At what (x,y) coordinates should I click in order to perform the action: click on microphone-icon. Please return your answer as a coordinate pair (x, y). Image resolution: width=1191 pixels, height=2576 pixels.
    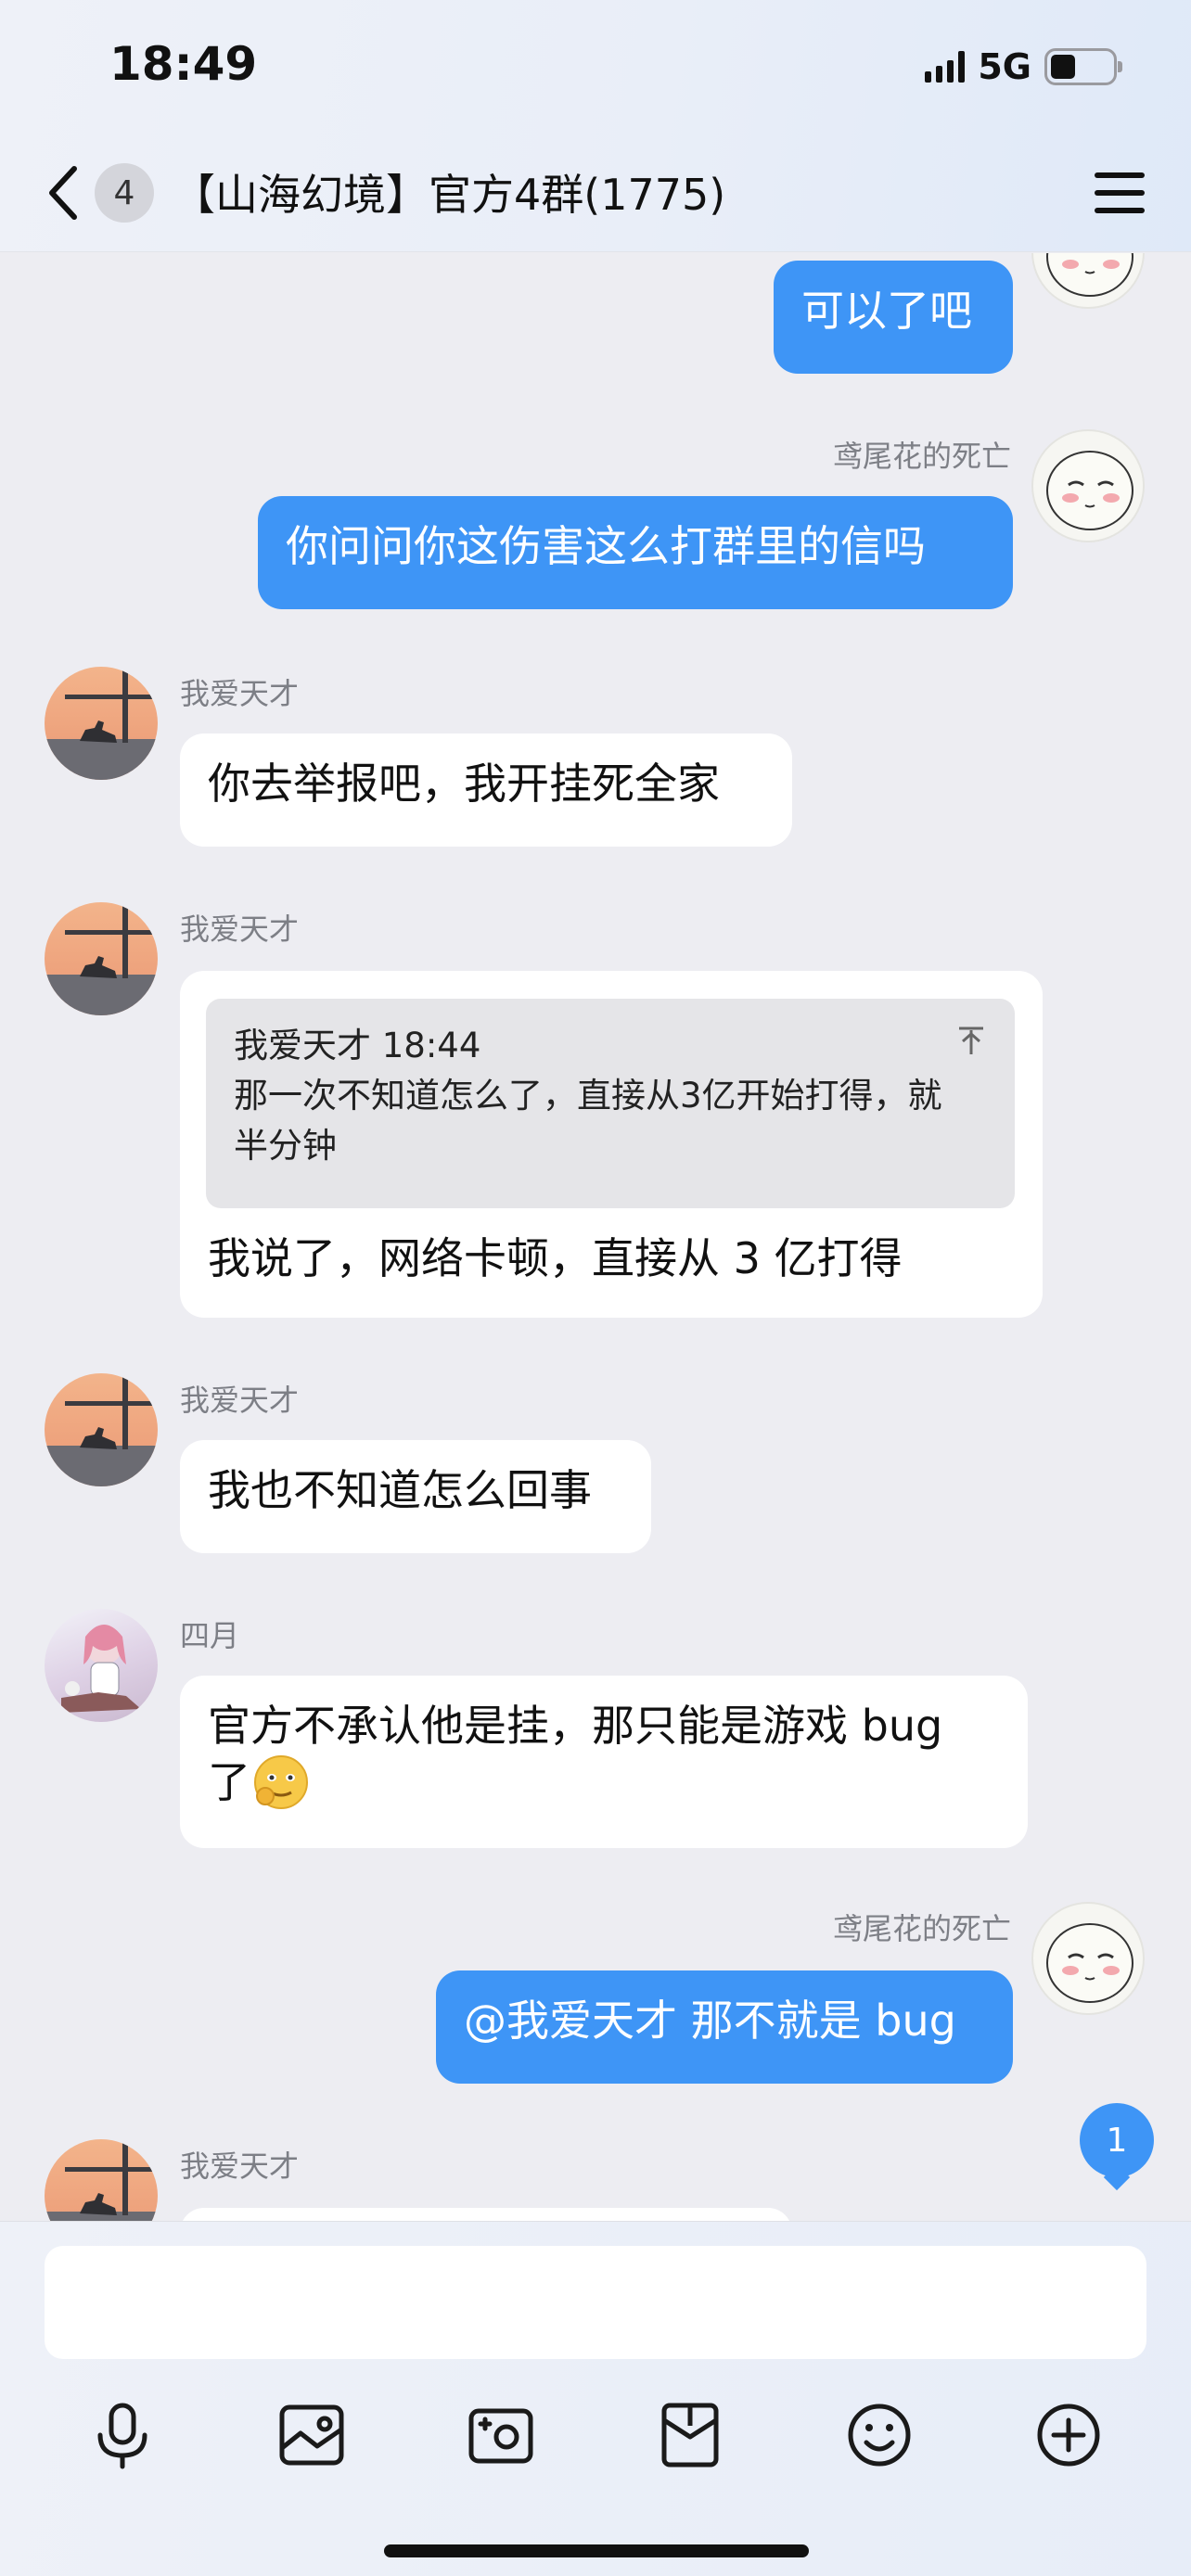
    Looking at the image, I should click on (122, 2436).